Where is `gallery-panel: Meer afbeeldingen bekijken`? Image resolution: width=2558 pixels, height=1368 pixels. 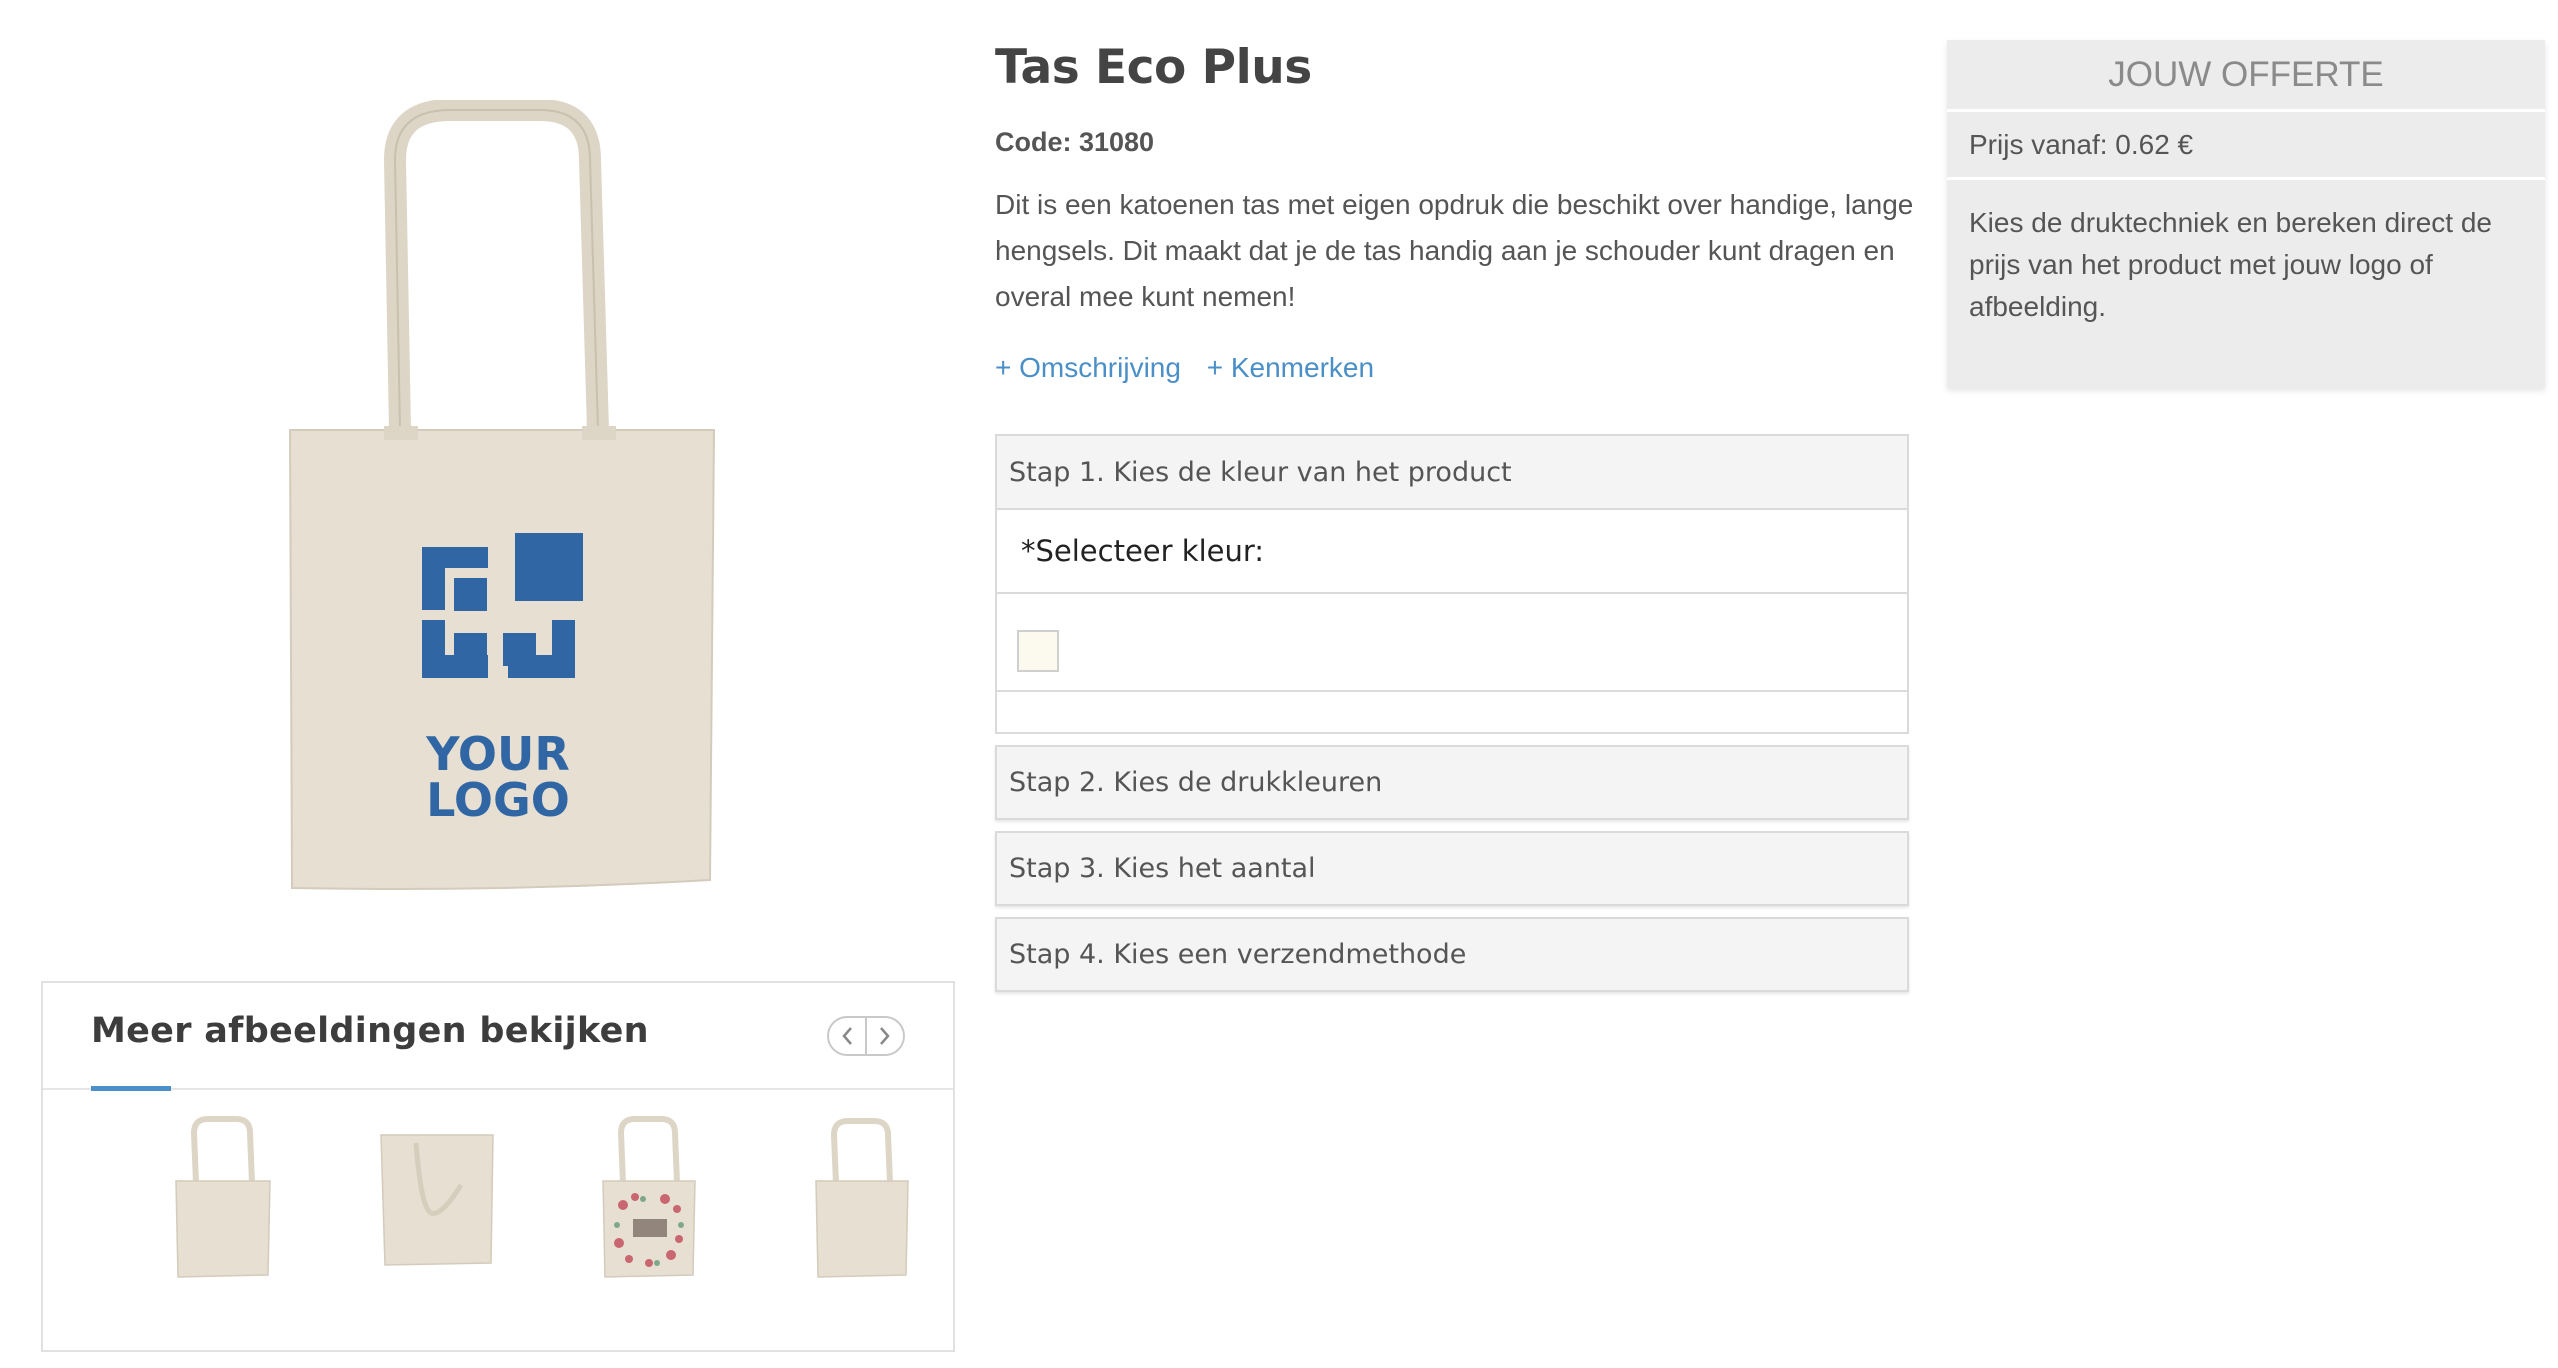
gallery-panel: Meer afbeeldingen bekijken is located at coordinates (498, 1166).